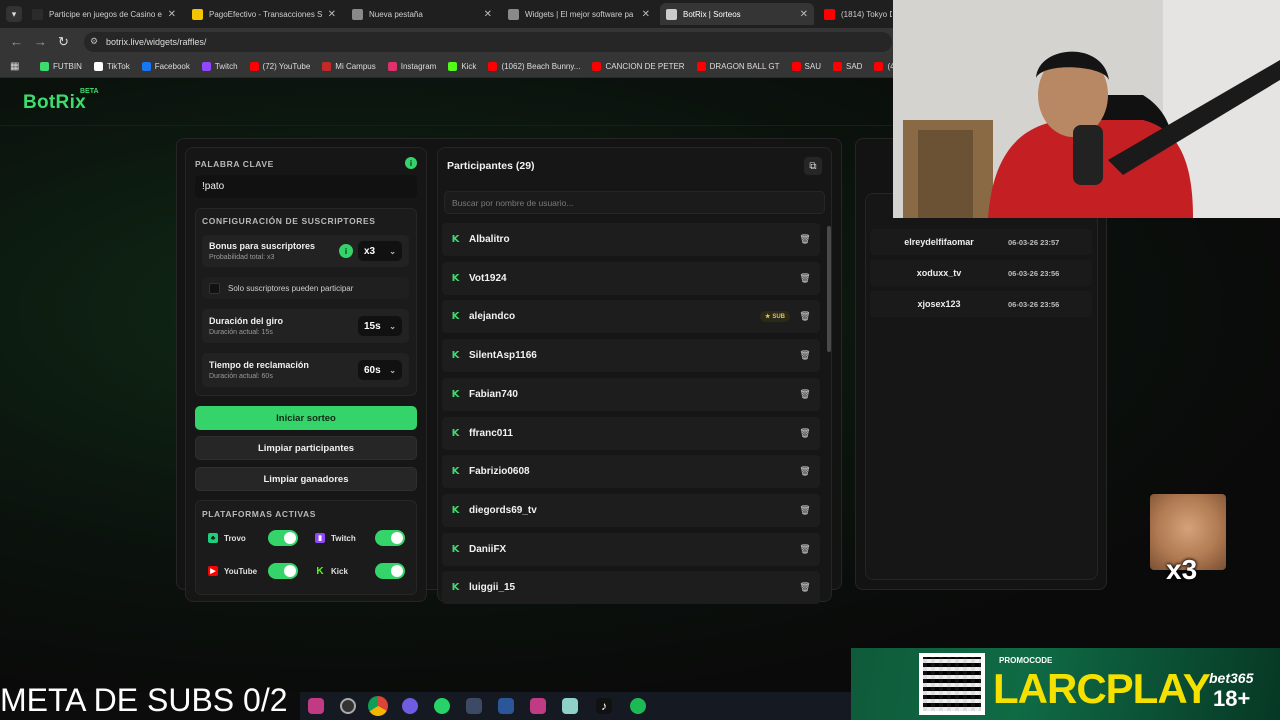 This screenshot has width=1280, height=720. Describe the element at coordinates (488, 278) in the screenshot. I see `participant-name: Vot1924` at that location.